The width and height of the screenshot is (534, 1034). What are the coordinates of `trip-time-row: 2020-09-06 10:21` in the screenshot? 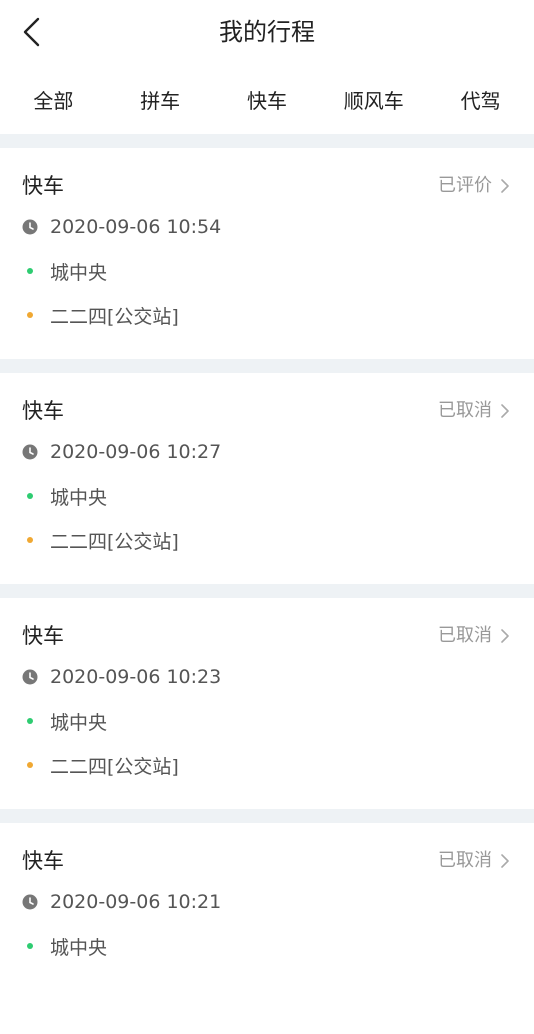 It's located at (121, 902).